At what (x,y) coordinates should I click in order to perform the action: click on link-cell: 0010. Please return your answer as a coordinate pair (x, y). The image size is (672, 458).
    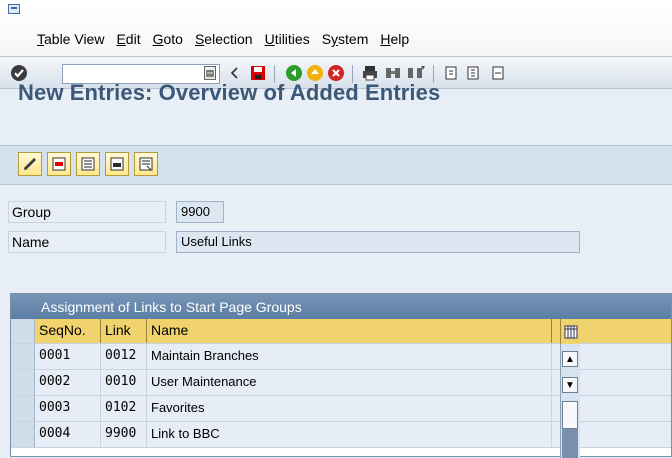
    Looking at the image, I should click on (124, 382).